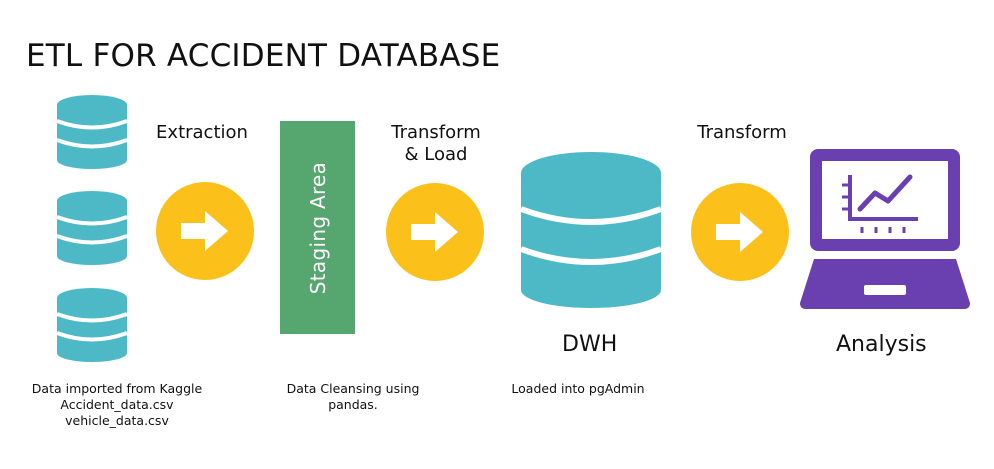 The image size is (994, 469). I want to click on note-cleansing-line2: pandas., so click(353, 404).